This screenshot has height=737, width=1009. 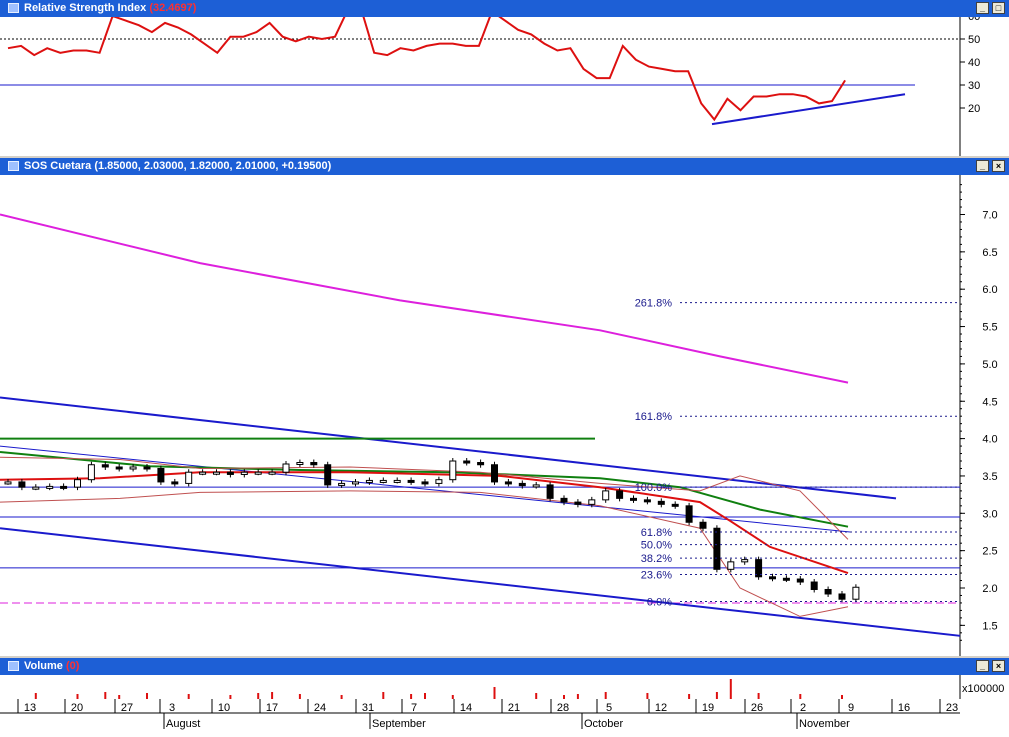 What do you see at coordinates (989, 365) in the screenshot?
I see `price-tick-label: 5.0` at bounding box center [989, 365].